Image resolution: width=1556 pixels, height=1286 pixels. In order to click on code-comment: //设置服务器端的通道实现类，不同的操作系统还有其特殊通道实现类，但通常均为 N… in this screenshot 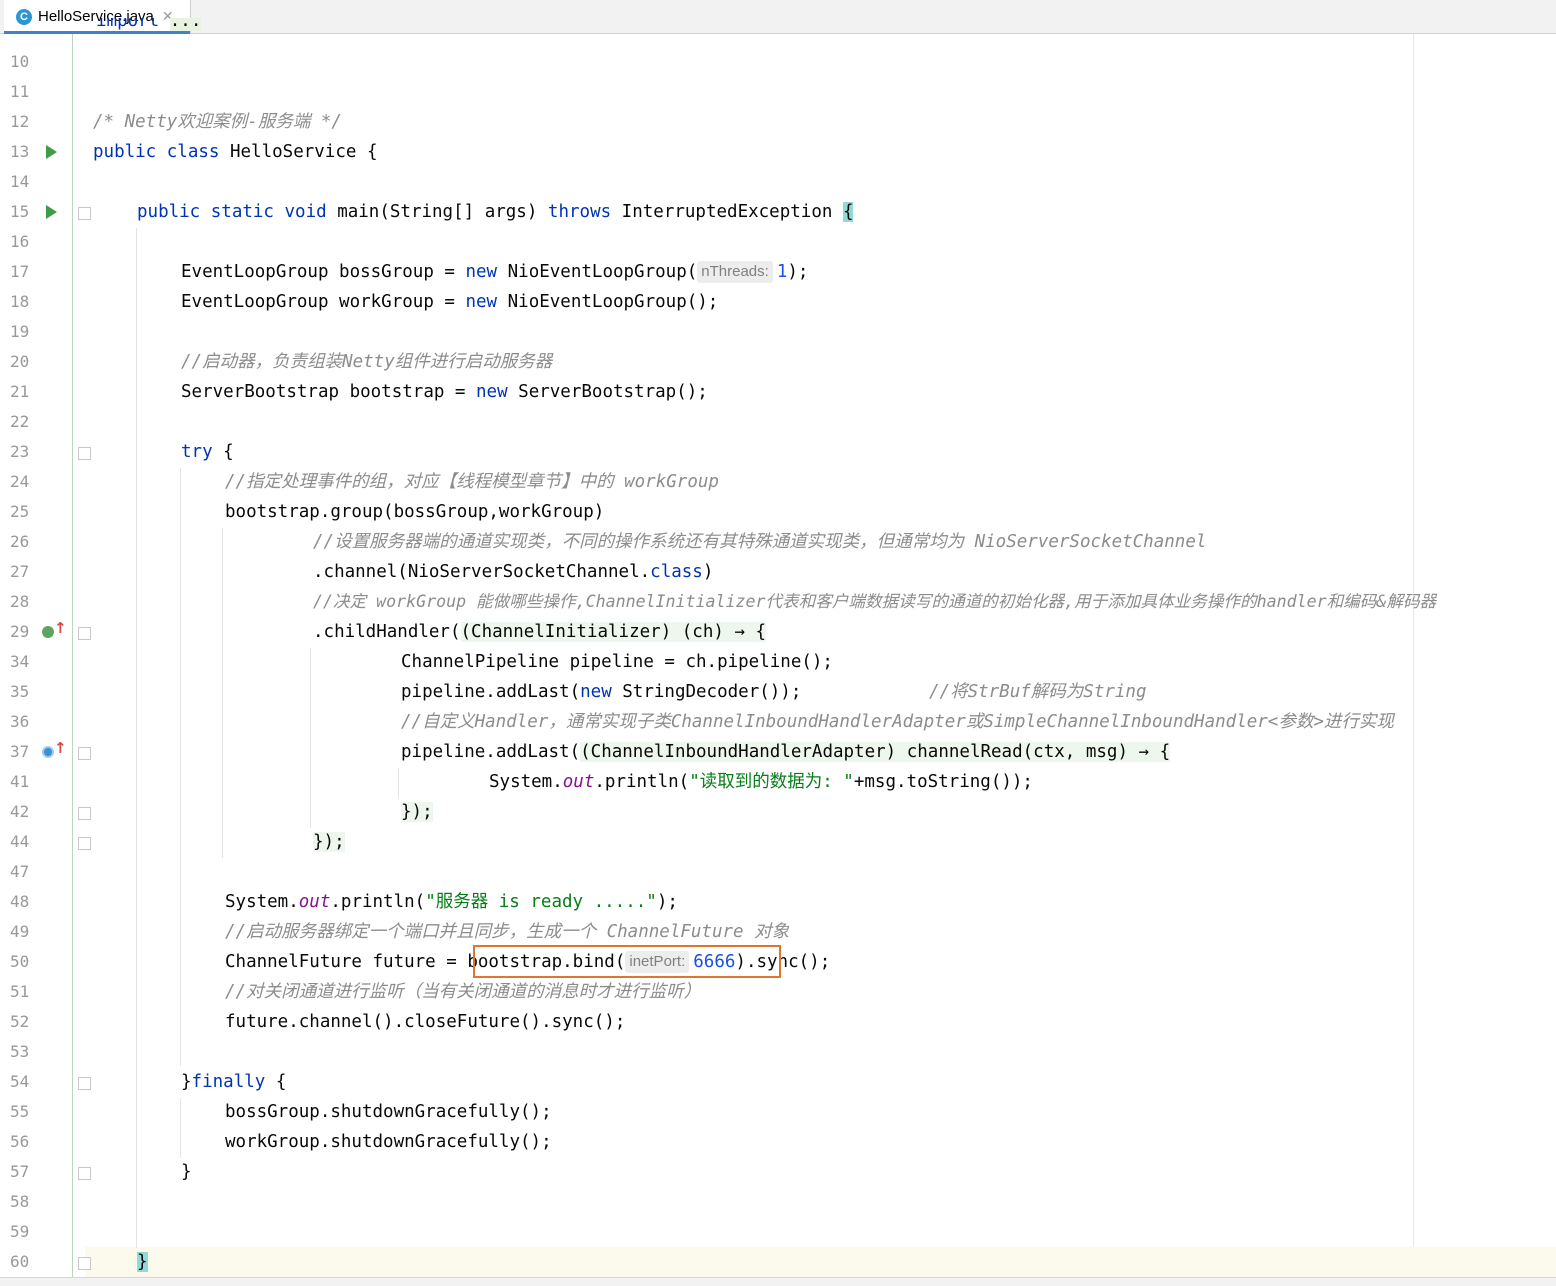, I will do `click(760, 542)`.